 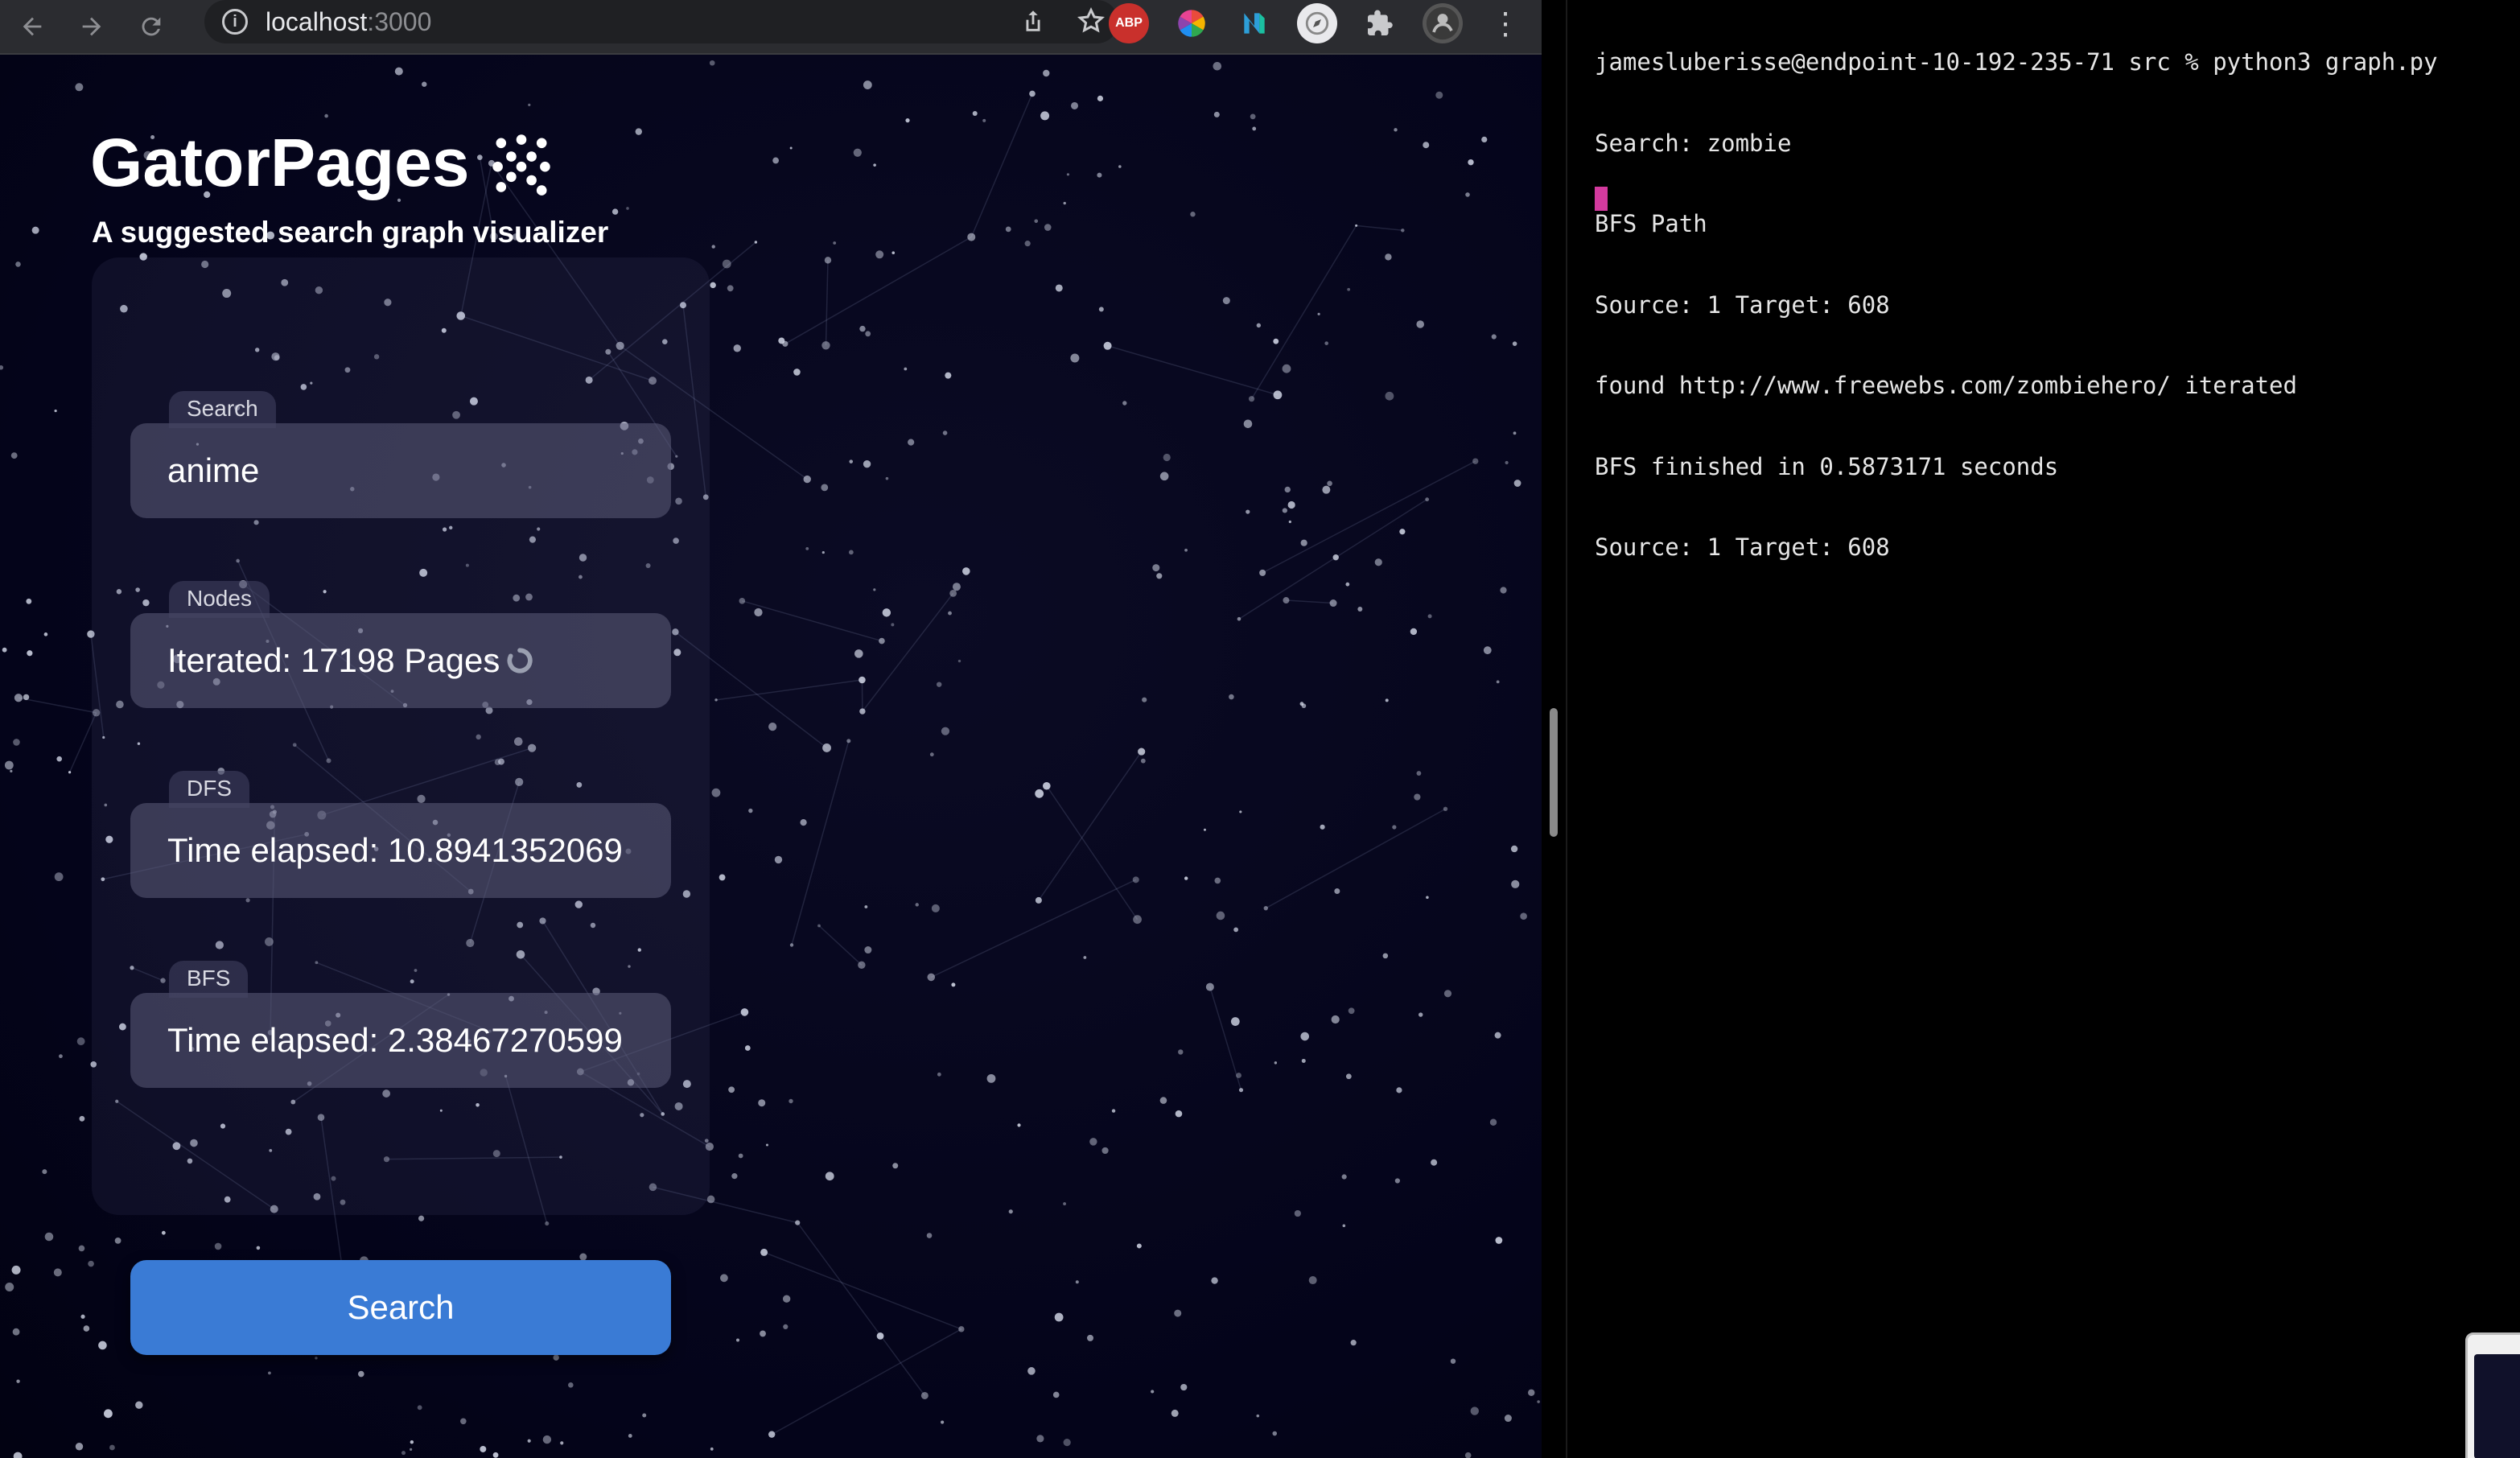 I want to click on info-icon: i, so click(x=235, y=22).